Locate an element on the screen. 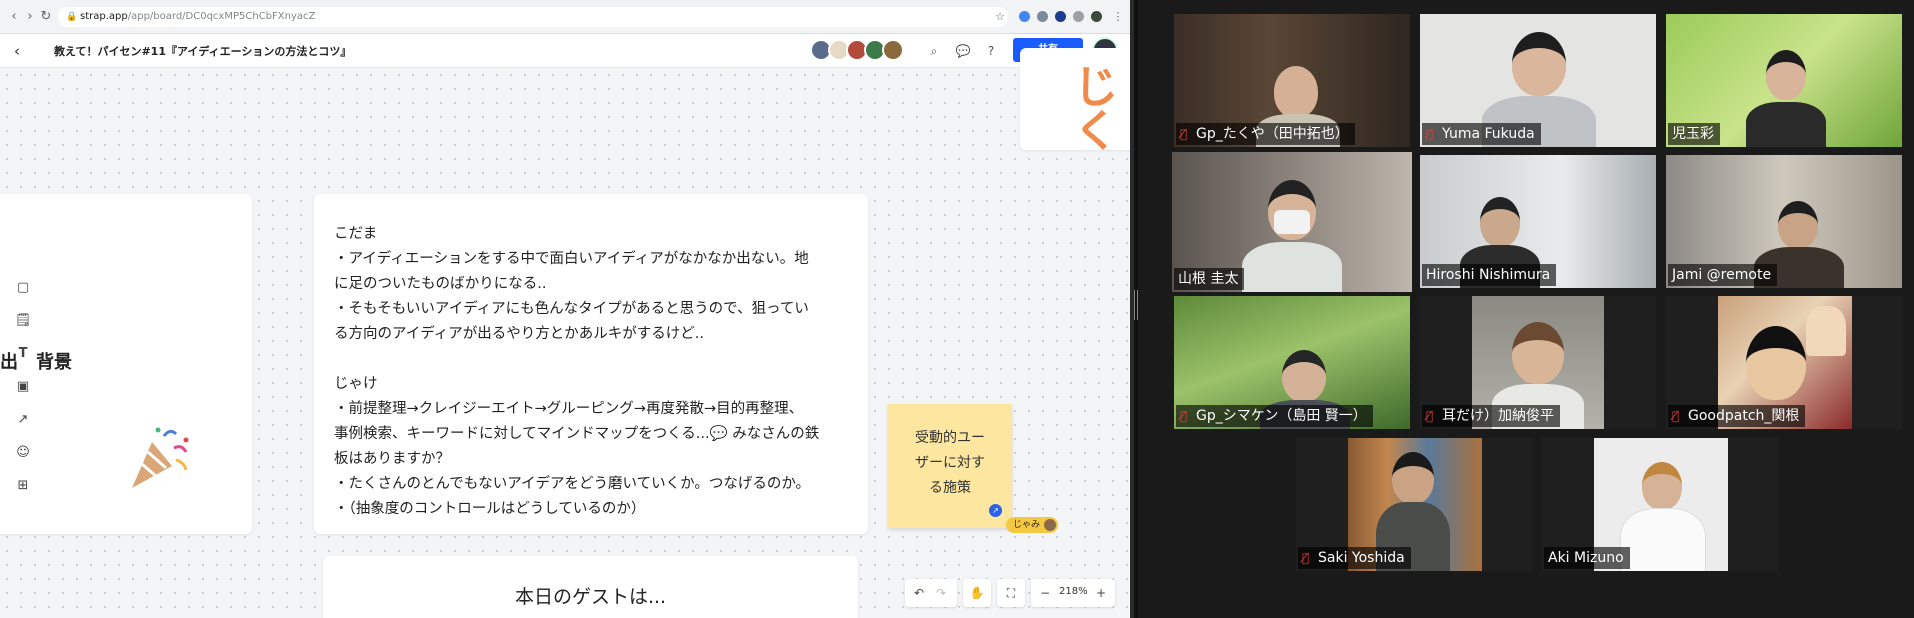 The image size is (1914, 618). redo-icon: ↷ is located at coordinates (941, 593).